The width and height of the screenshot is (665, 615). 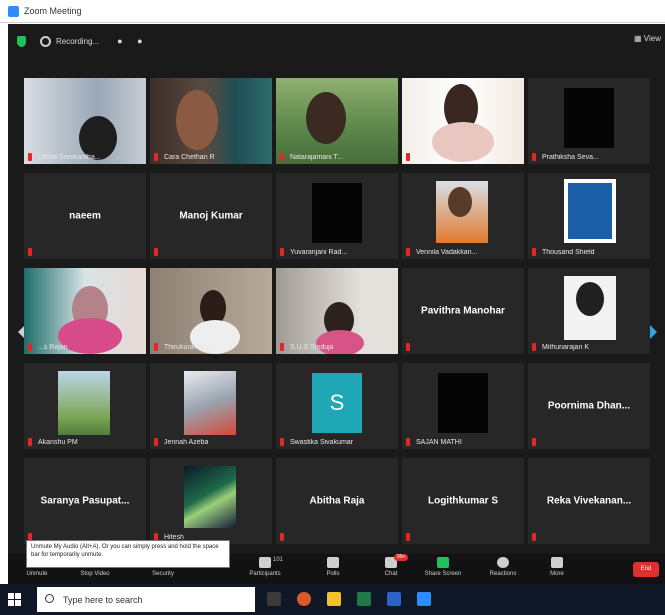 I want to click on participant-tile: SAJAN MATHI, so click(x=463, y=406).